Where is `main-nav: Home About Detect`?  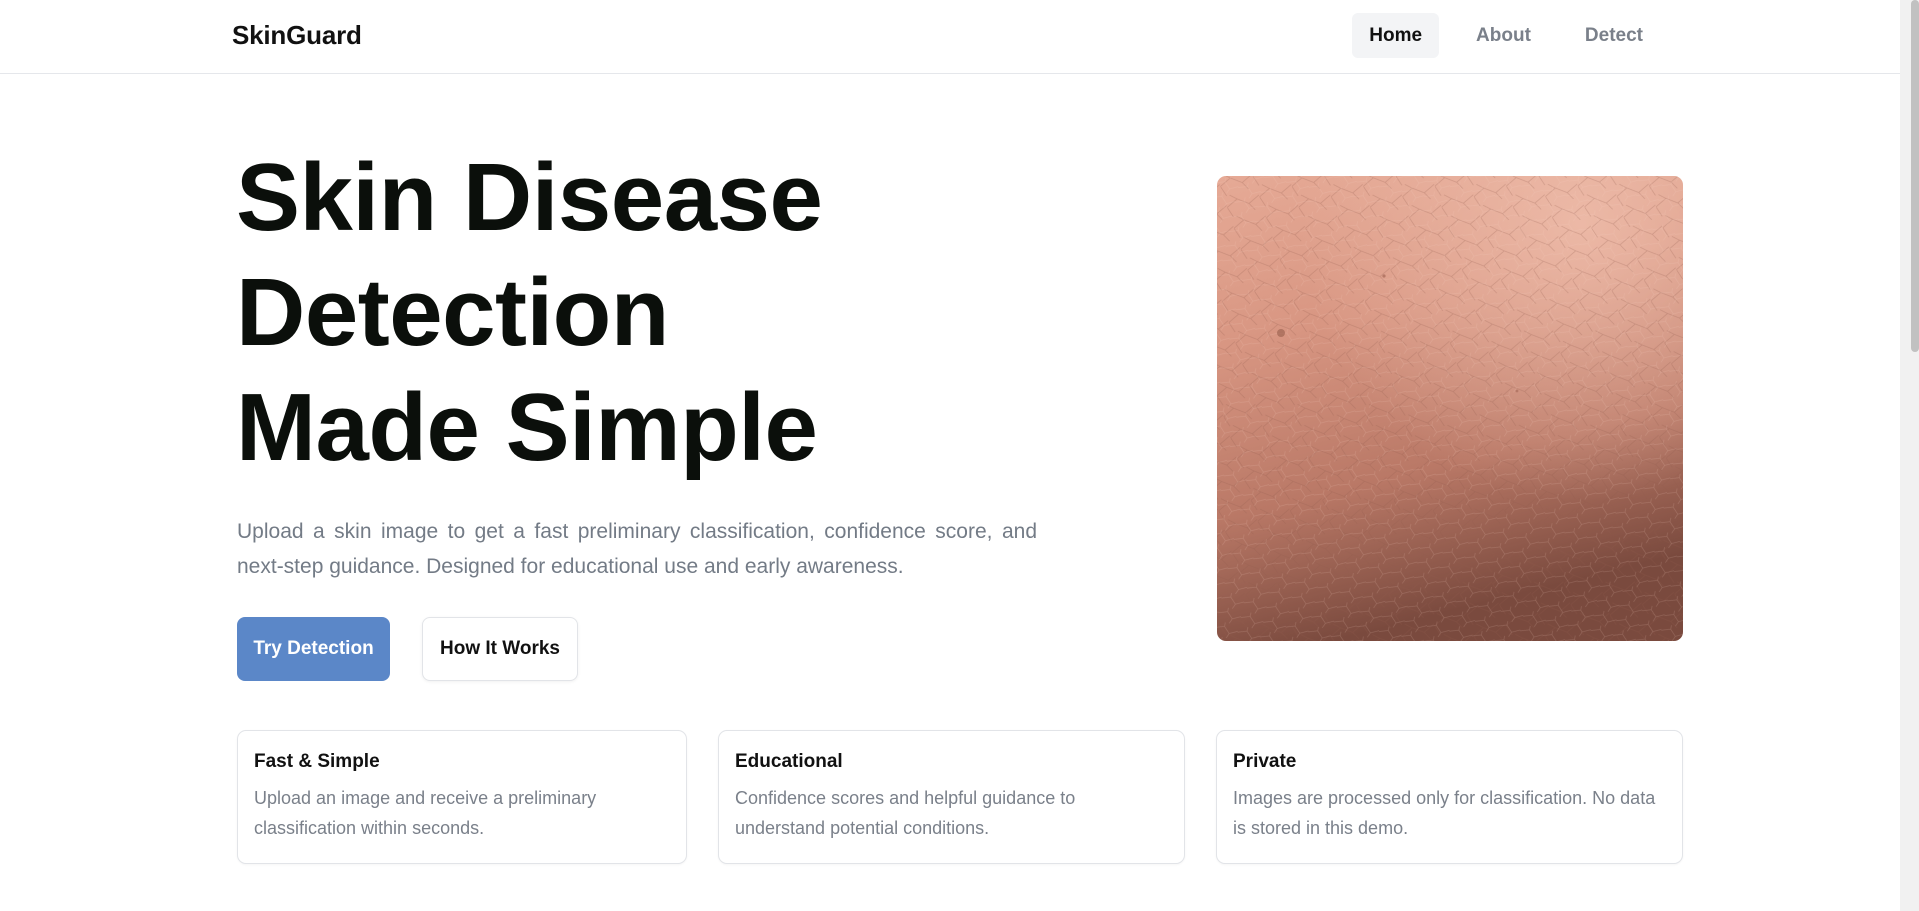
main-nav: Home About Detect is located at coordinates (1506, 35).